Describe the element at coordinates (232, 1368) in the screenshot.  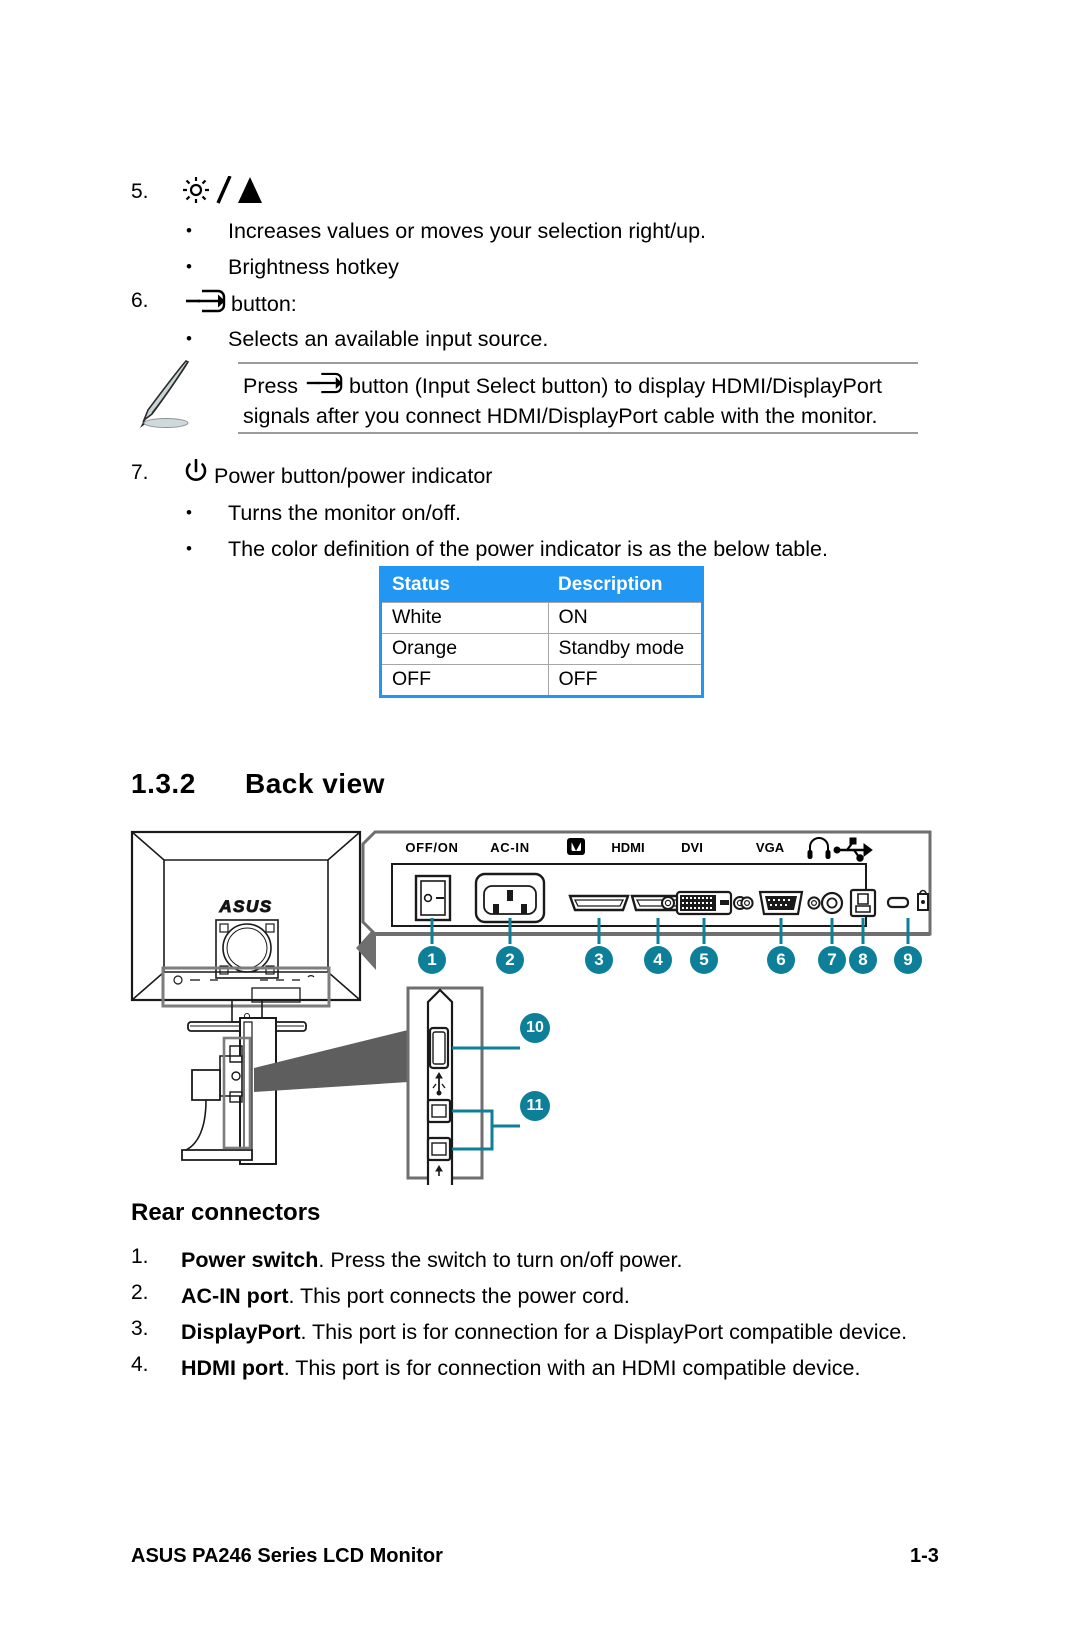
I see `connector-4-bold: HDMI port` at that location.